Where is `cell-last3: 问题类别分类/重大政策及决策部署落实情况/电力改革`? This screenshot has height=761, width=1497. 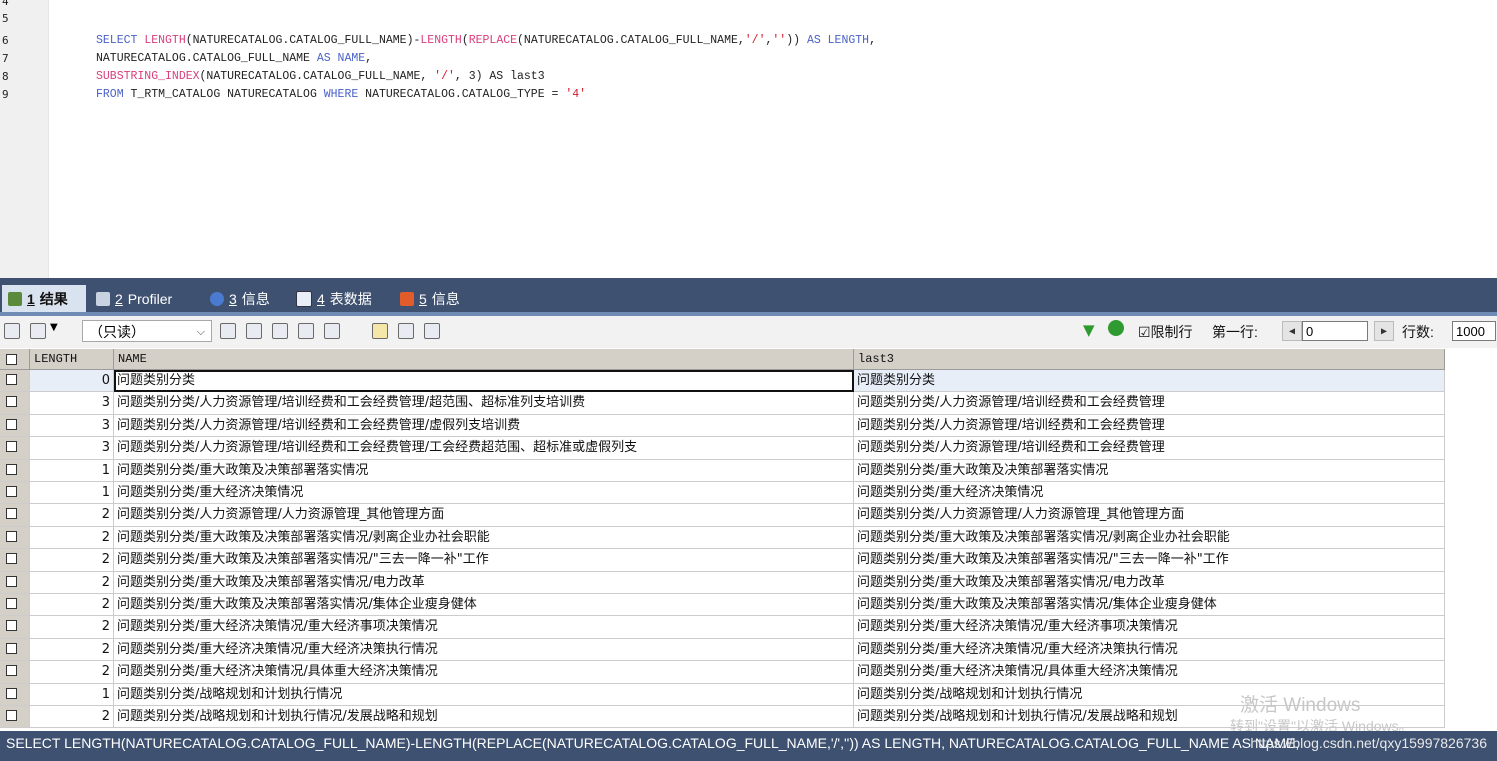
cell-last3: 问题类别分类/重大政策及决策部署落实情况/电力改革 is located at coordinates (1149, 582).